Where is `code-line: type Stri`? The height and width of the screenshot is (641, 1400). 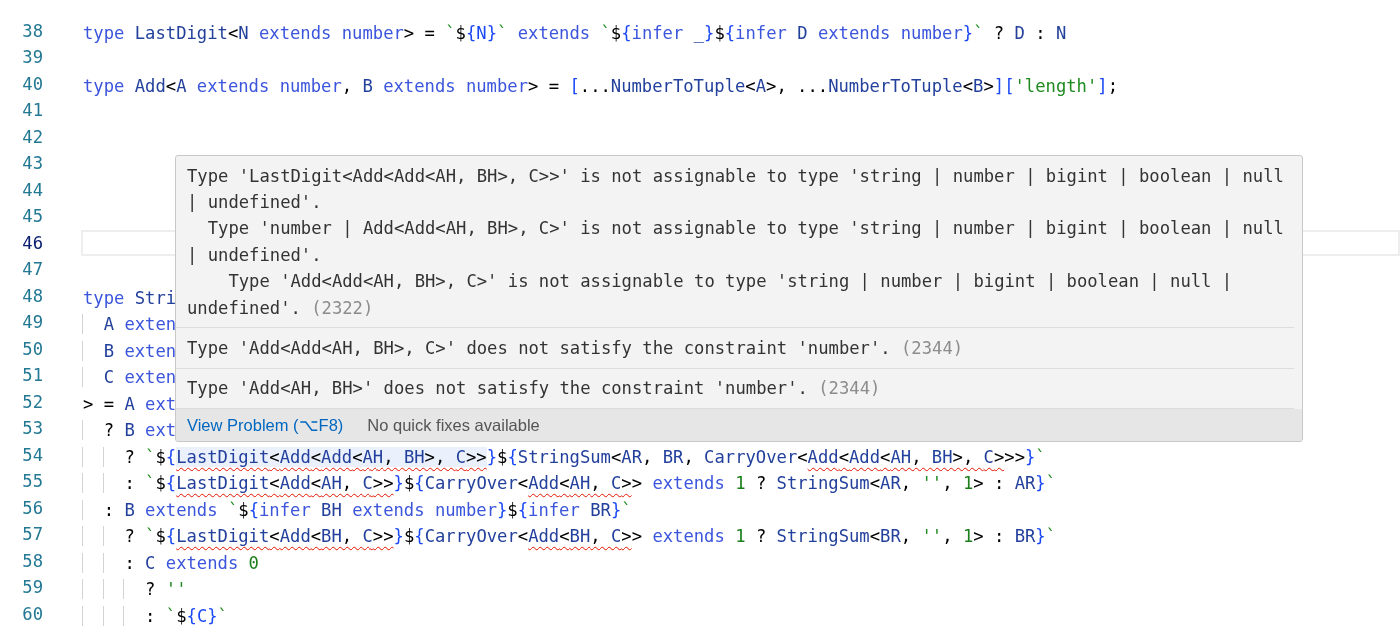
code-line: type Stri is located at coordinates (130, 297).